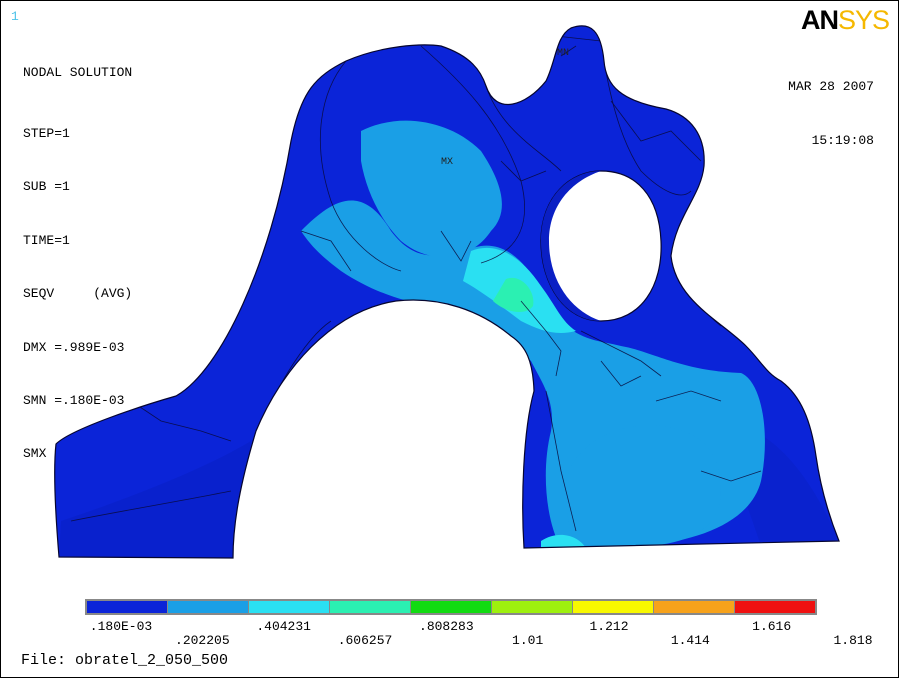 This screenshot has width=899, height=679. I want to click on legend-label-top-4: 1.616, so click(772, 626).